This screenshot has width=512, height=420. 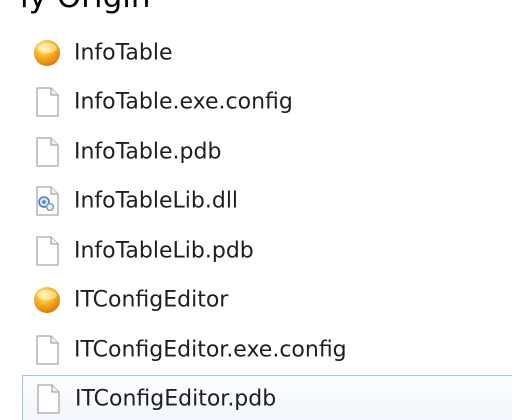 What do you see at coordinates (256, 152) in the screenshot?
I see `file-item-infotable-pdb: InfoTable.pdb` at bounding box center [256, 152].